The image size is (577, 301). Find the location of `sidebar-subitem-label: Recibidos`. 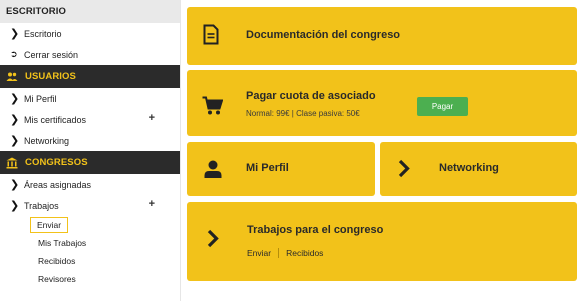

sidebar-subitem-label: Recibidos is located at coordinates (57, 261).